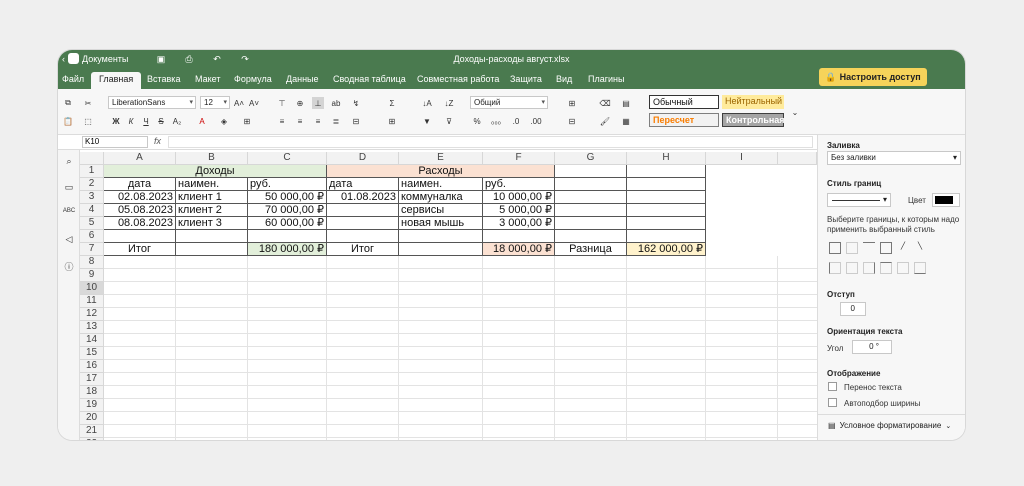 The height and width of the screenshot is (486, 1024). Describe the element at coordinates (869, 268) in the screenshot. I see `right-border-icon` at that location.